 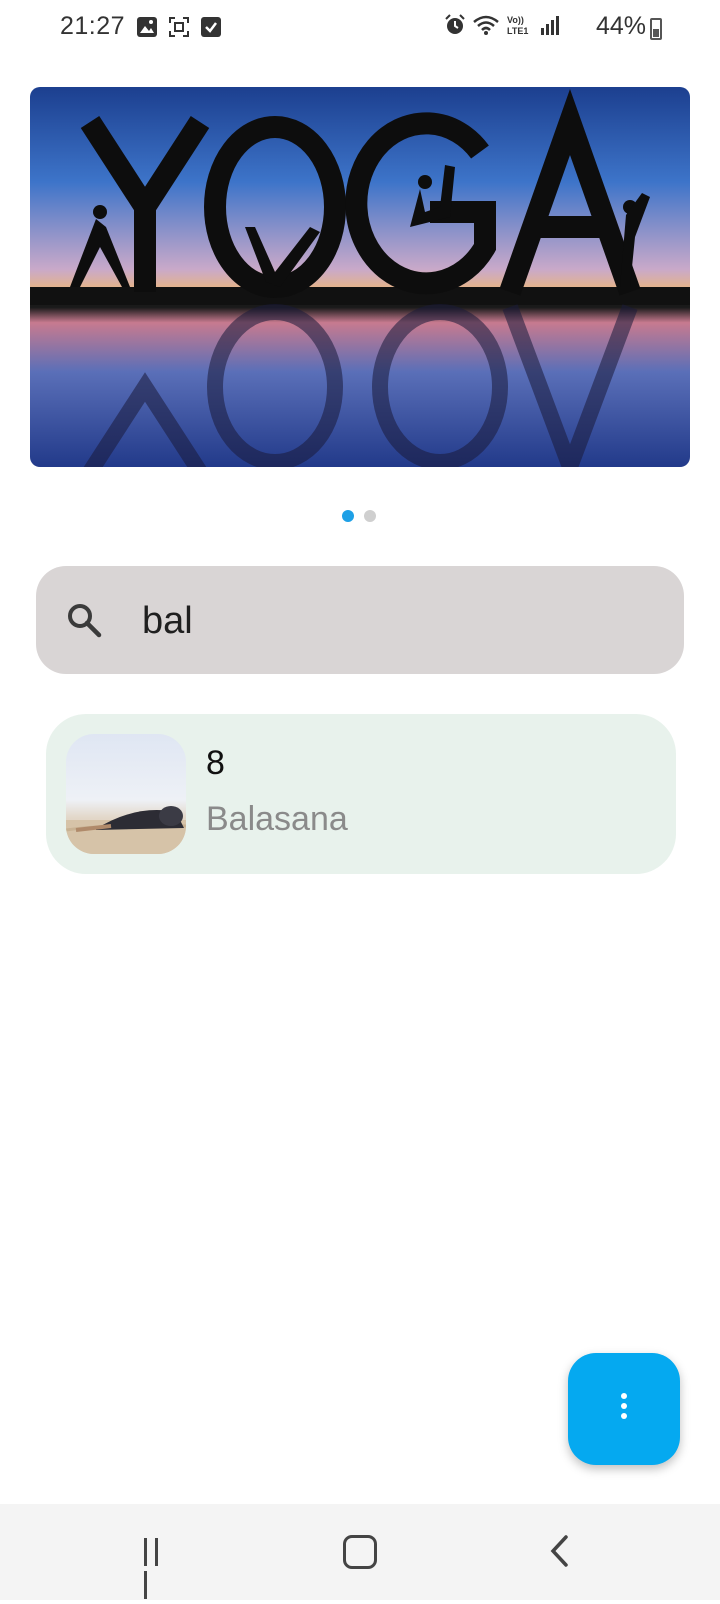 What do you see at coordinates (455, 27) in the screenshot?
I see `alarm-icon` at bounding box center [455, 27].